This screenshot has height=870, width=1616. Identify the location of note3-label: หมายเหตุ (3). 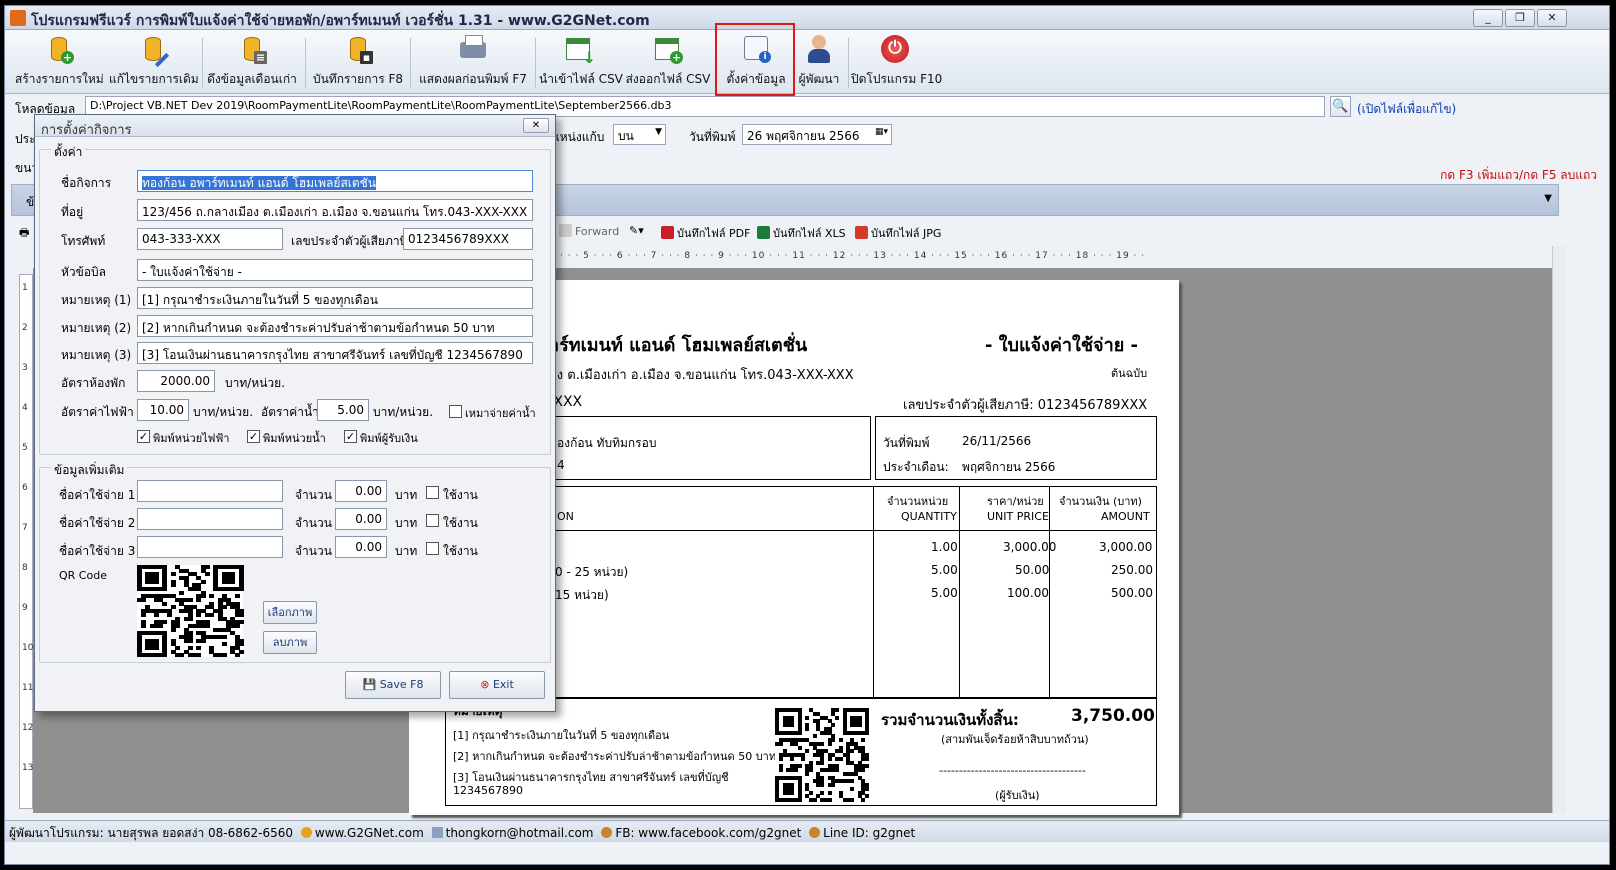
(96, 355).